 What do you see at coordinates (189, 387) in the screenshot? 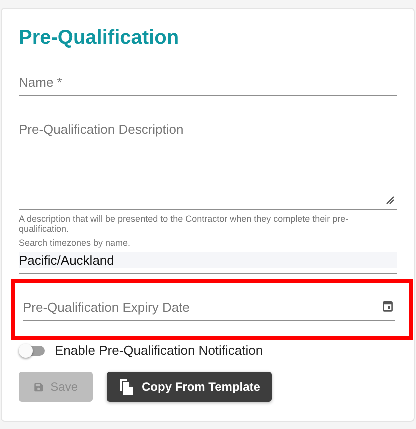
I see `copy-template-button: Copy From Template` at bounding box center [189, 387].